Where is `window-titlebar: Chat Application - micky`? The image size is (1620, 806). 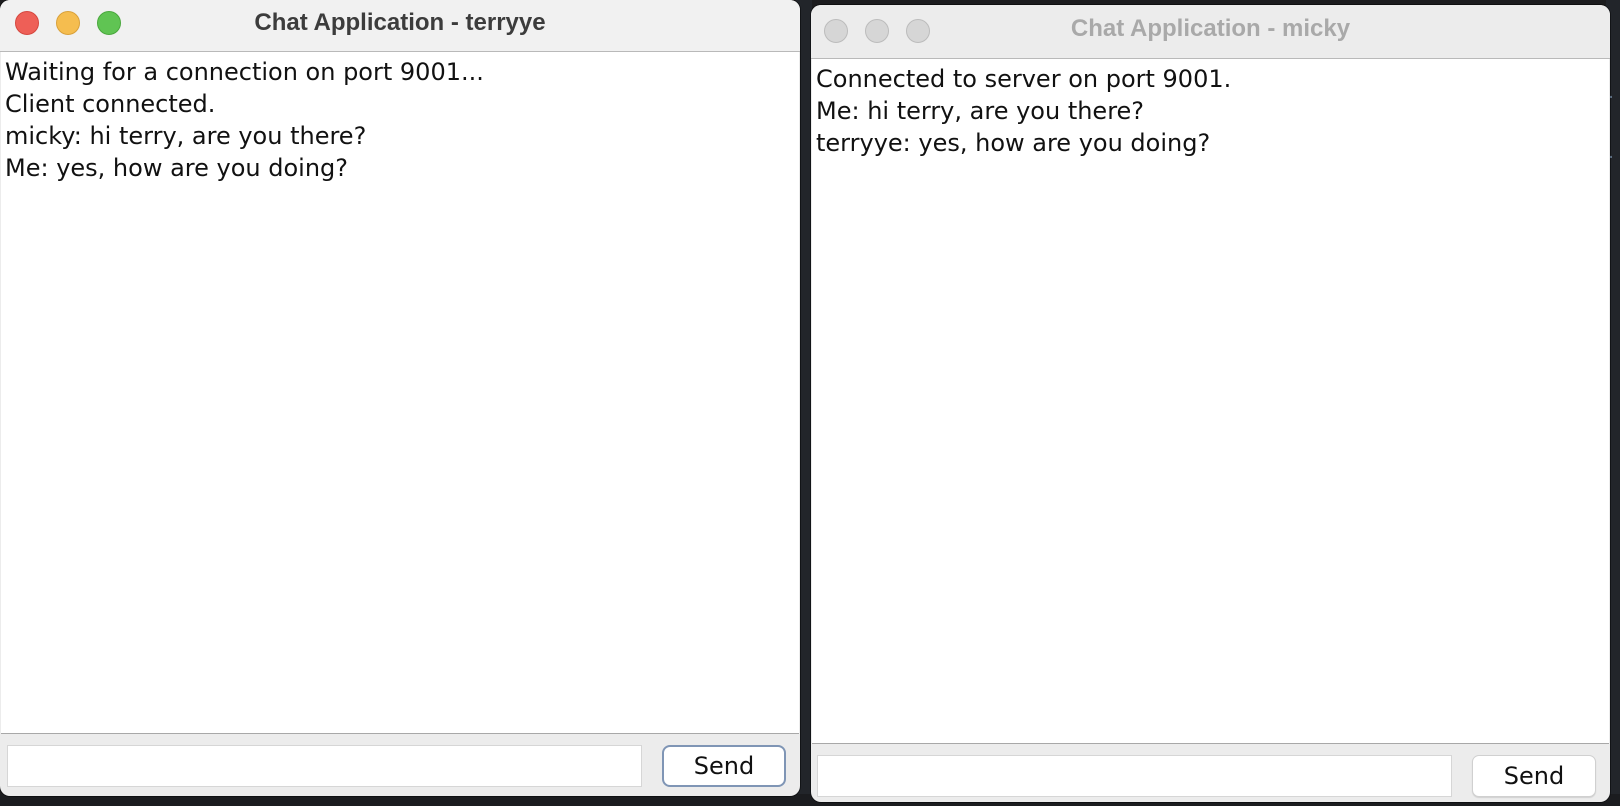 window-titlebar: Chat Application - micky is located at coordinates (1210, 32).